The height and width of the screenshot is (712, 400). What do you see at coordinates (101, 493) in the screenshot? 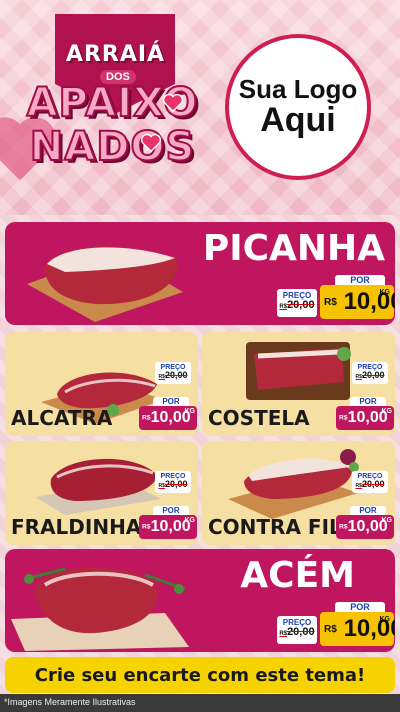
I see `product-card-fraldinha: FRALDINHA PREÇO R$20,00 POR R$10,00 KG` at bounding box center [101, 493].